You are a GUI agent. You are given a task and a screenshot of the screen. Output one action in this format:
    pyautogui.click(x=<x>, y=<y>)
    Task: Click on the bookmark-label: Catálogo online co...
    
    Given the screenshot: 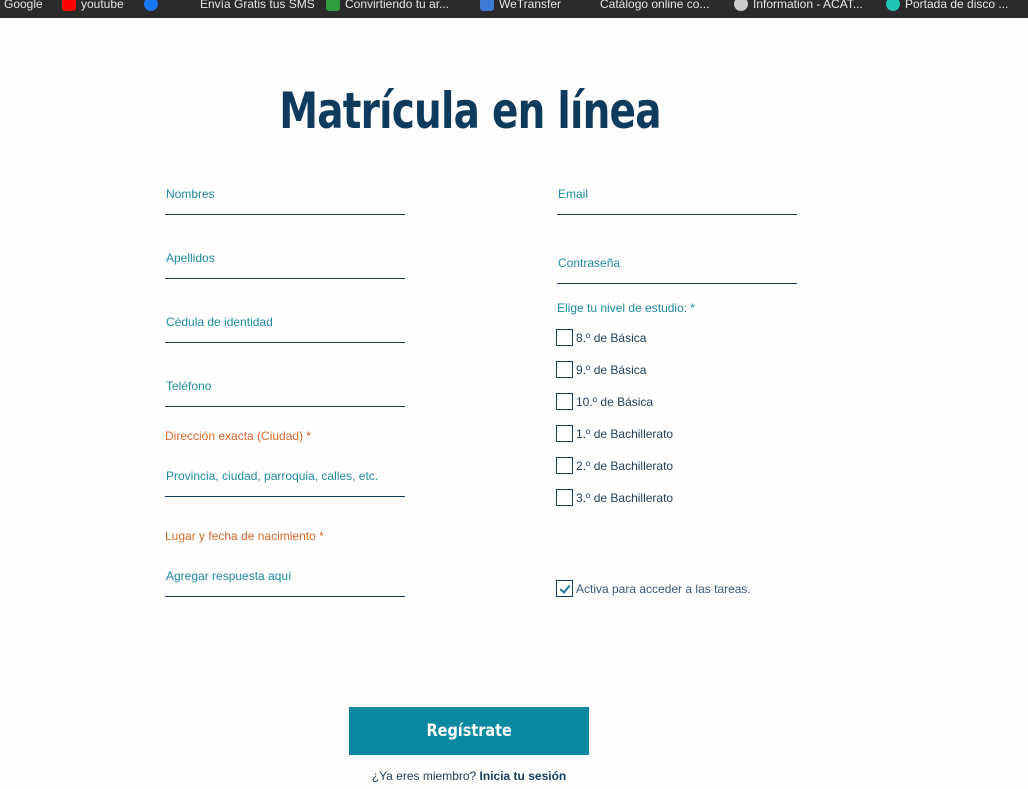 What is the action you would take?
    pyautogui.click(x=655, y=5)
    